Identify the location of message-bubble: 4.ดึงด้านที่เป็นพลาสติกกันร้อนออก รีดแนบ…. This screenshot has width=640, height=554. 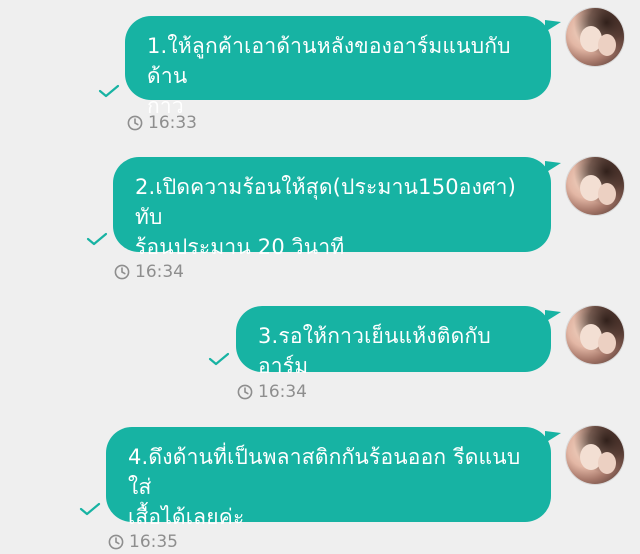
(333, 478).